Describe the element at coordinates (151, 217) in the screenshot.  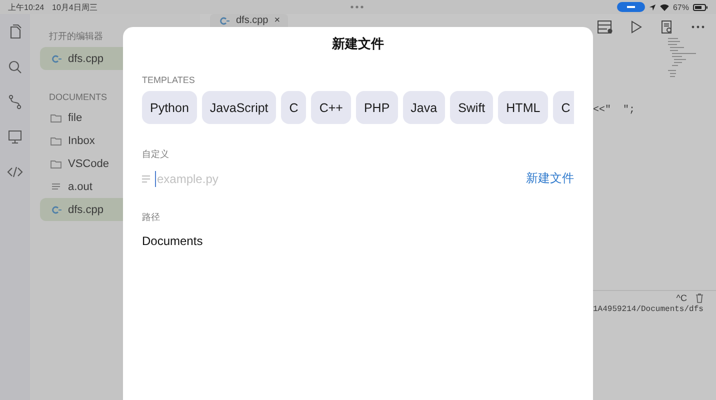
I see `section-label: 路径` at that location.